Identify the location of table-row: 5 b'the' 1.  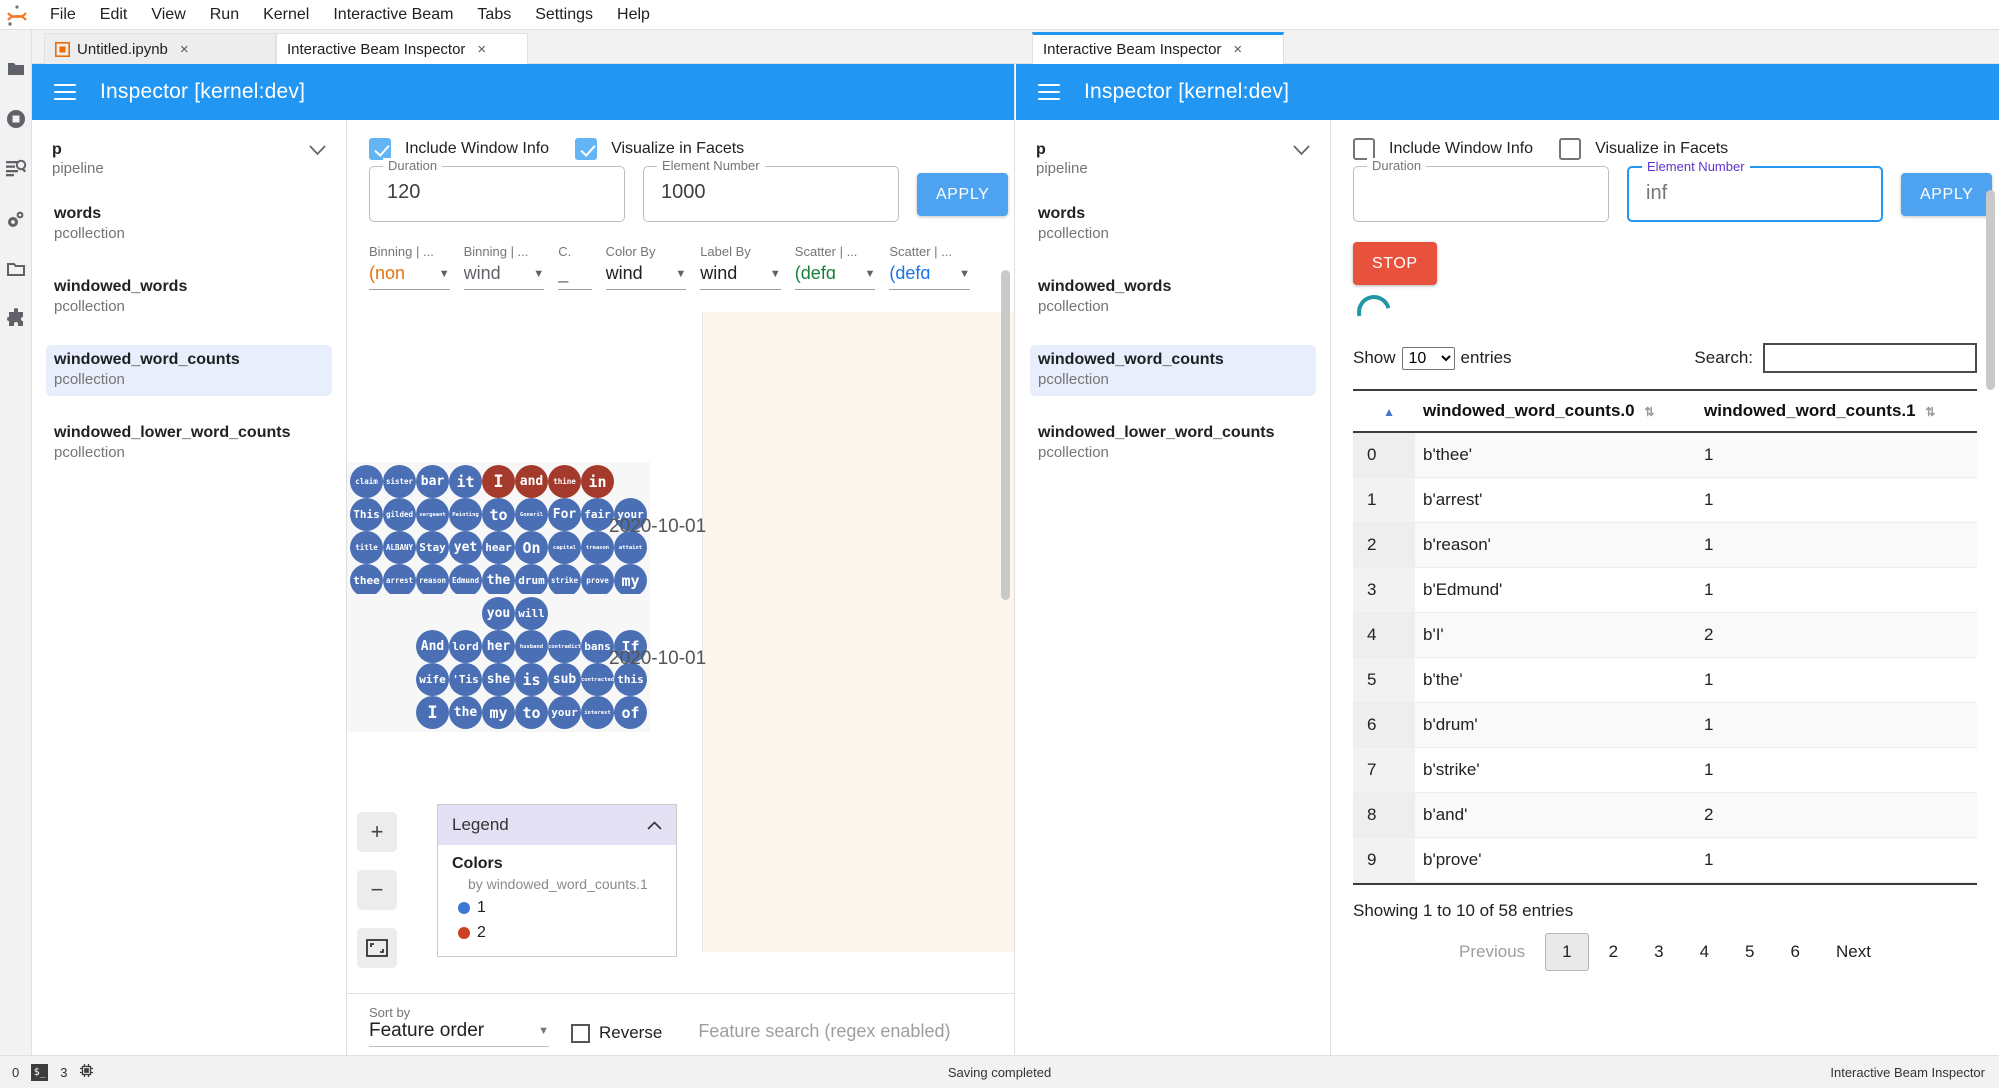
(1665, 680).